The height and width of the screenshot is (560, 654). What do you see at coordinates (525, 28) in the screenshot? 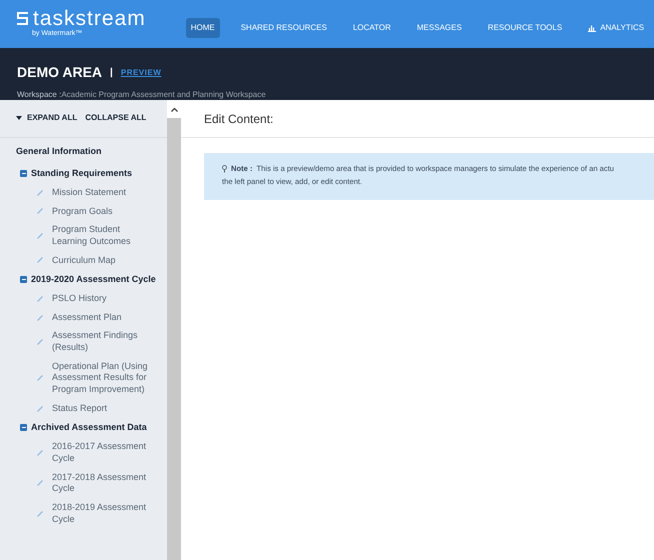
I see `nav-tab: RESOURCE TOOLS` at bounding box center [525, 28].